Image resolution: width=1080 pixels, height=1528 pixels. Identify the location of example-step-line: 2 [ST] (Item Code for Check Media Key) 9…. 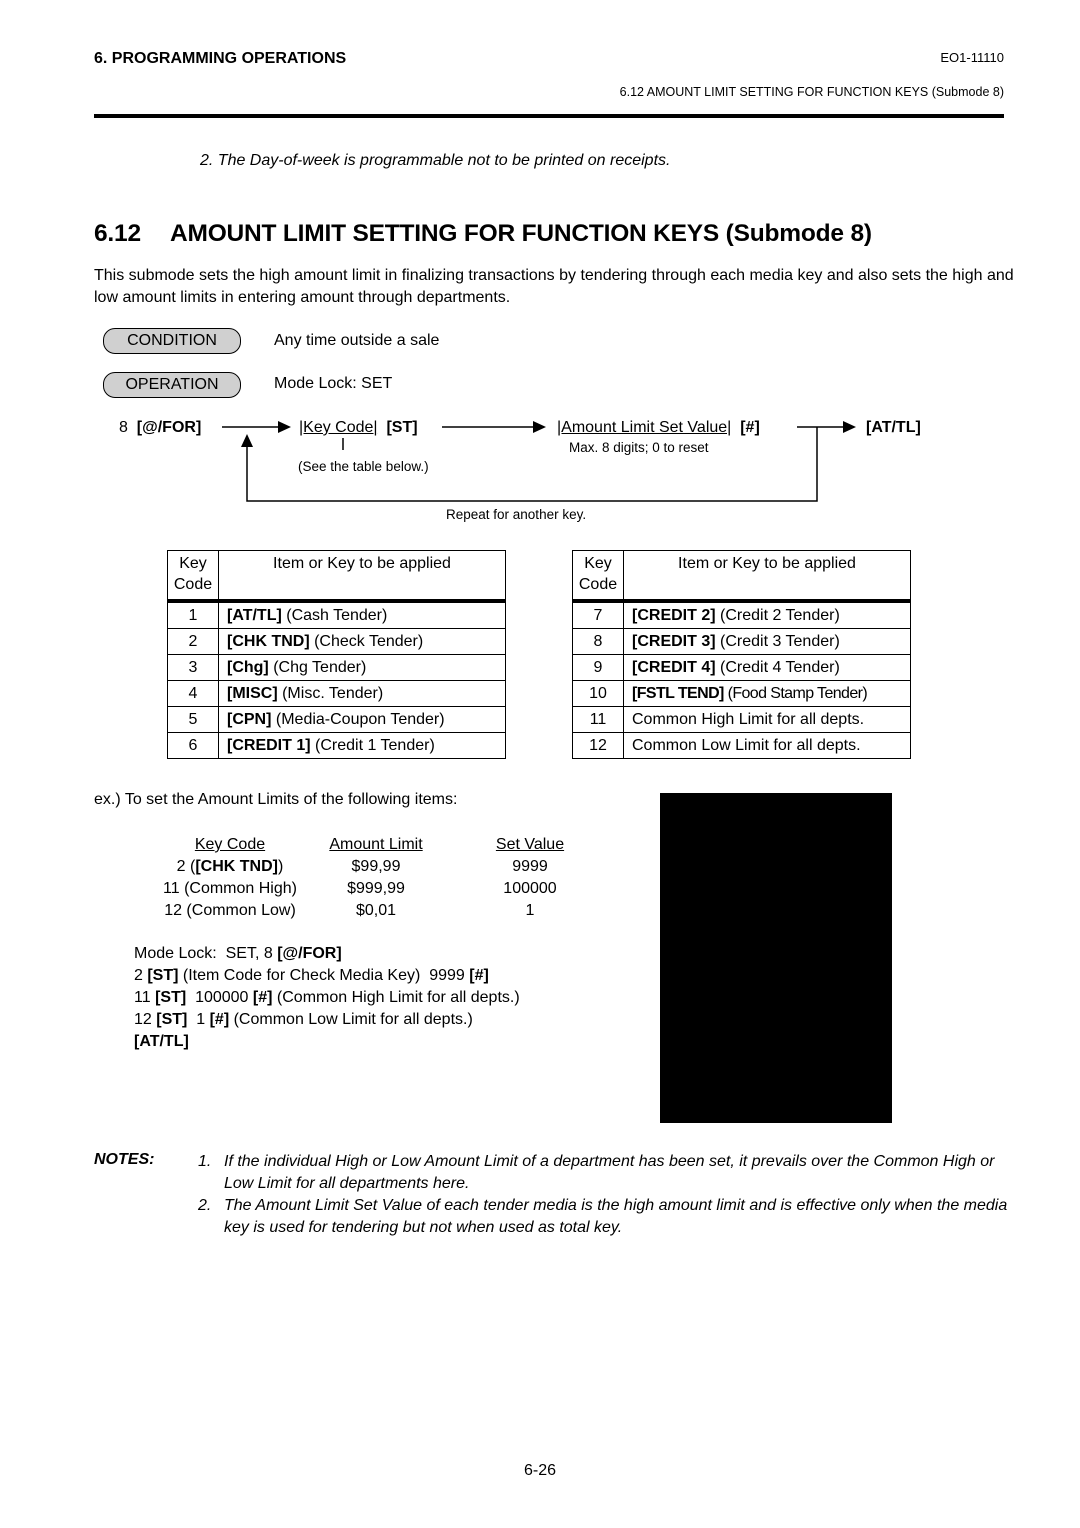
(327, 976).